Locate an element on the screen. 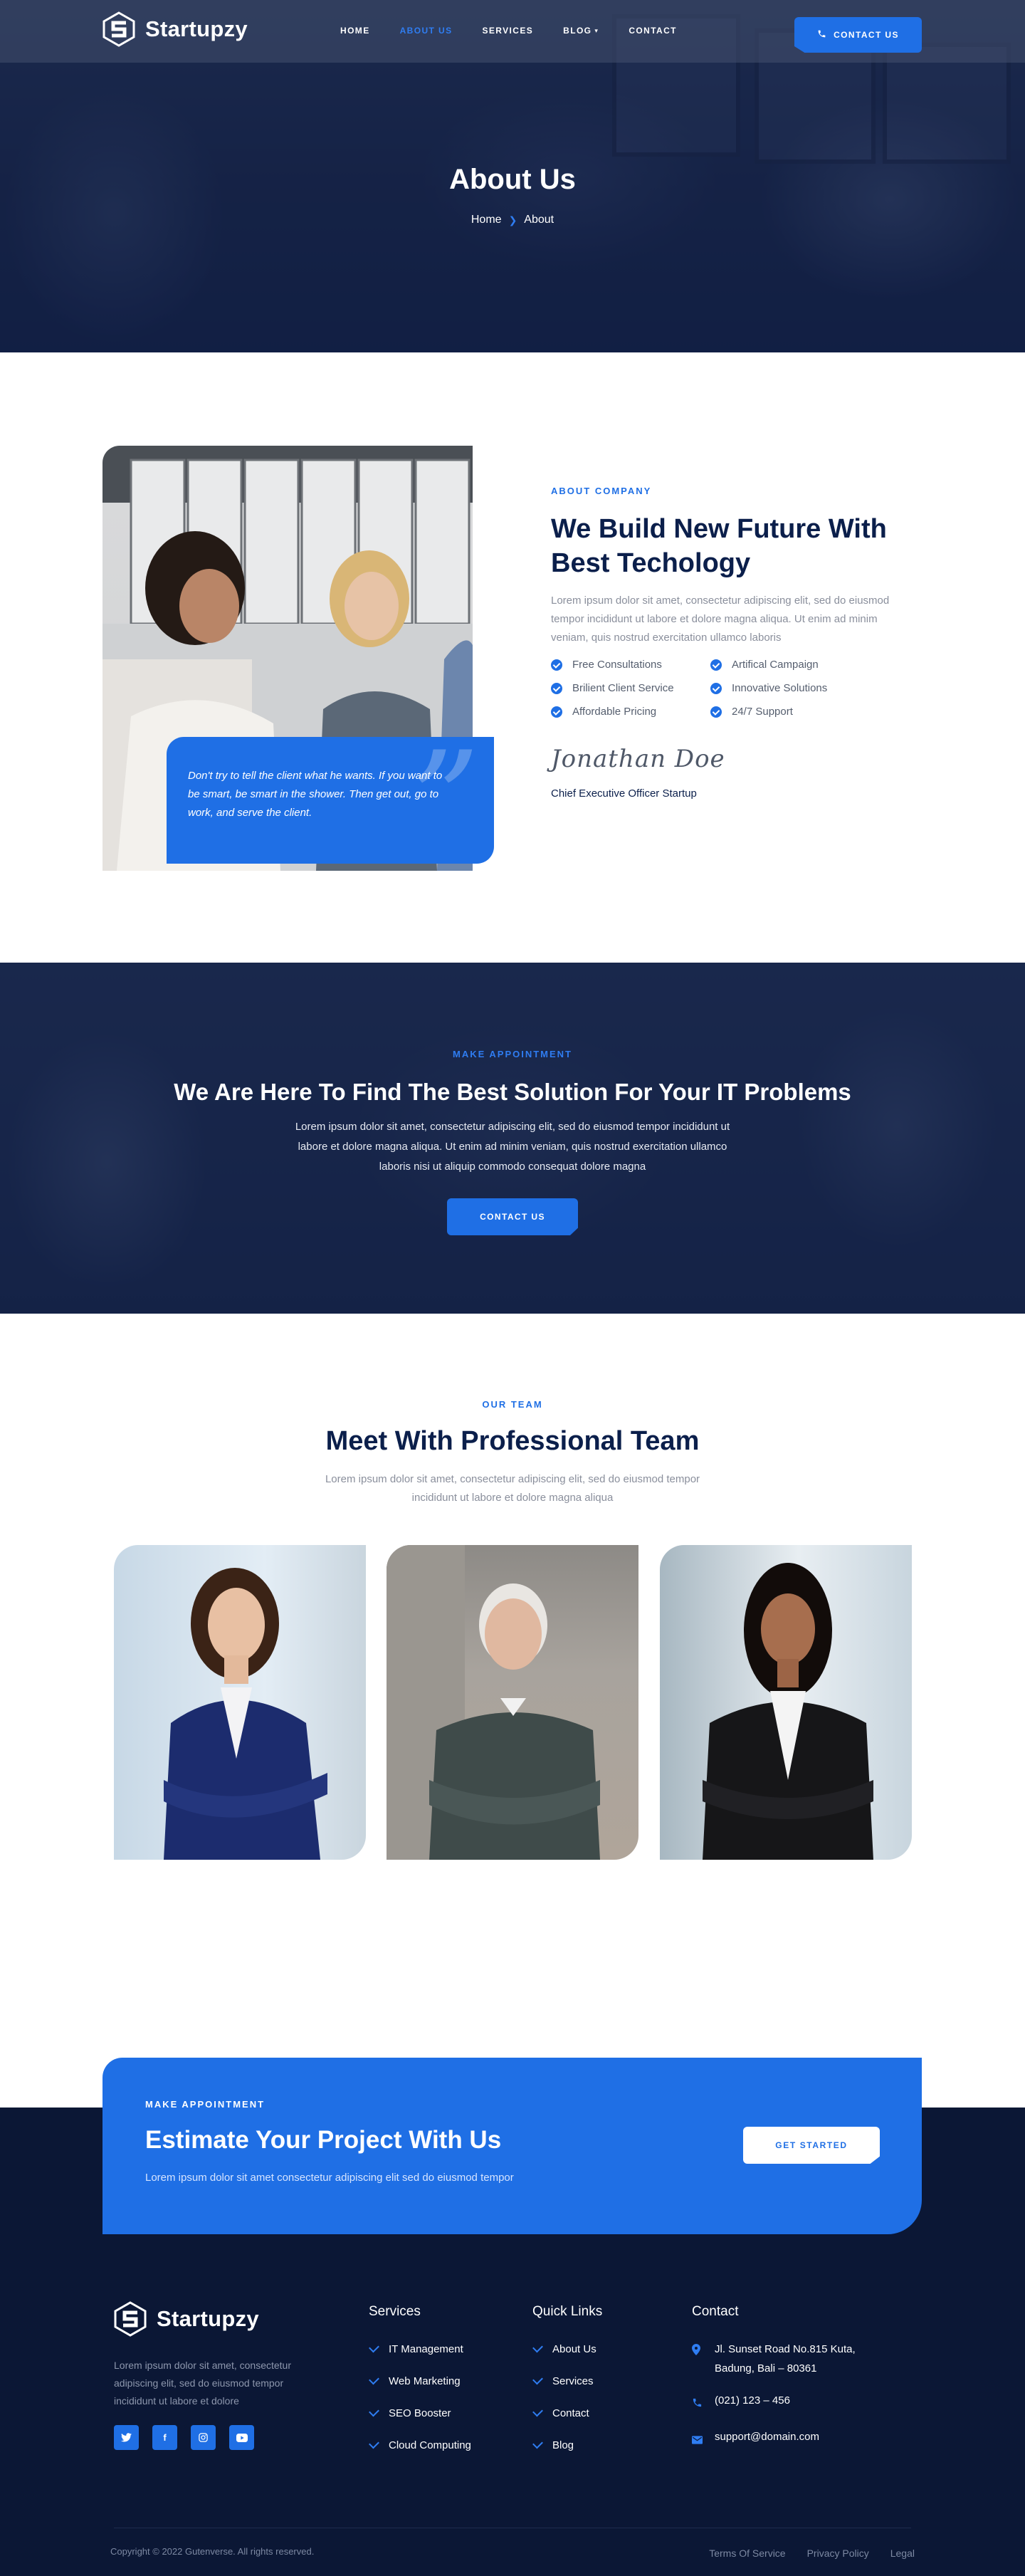  nav-home: HOME is located at coordinates (355, 31).